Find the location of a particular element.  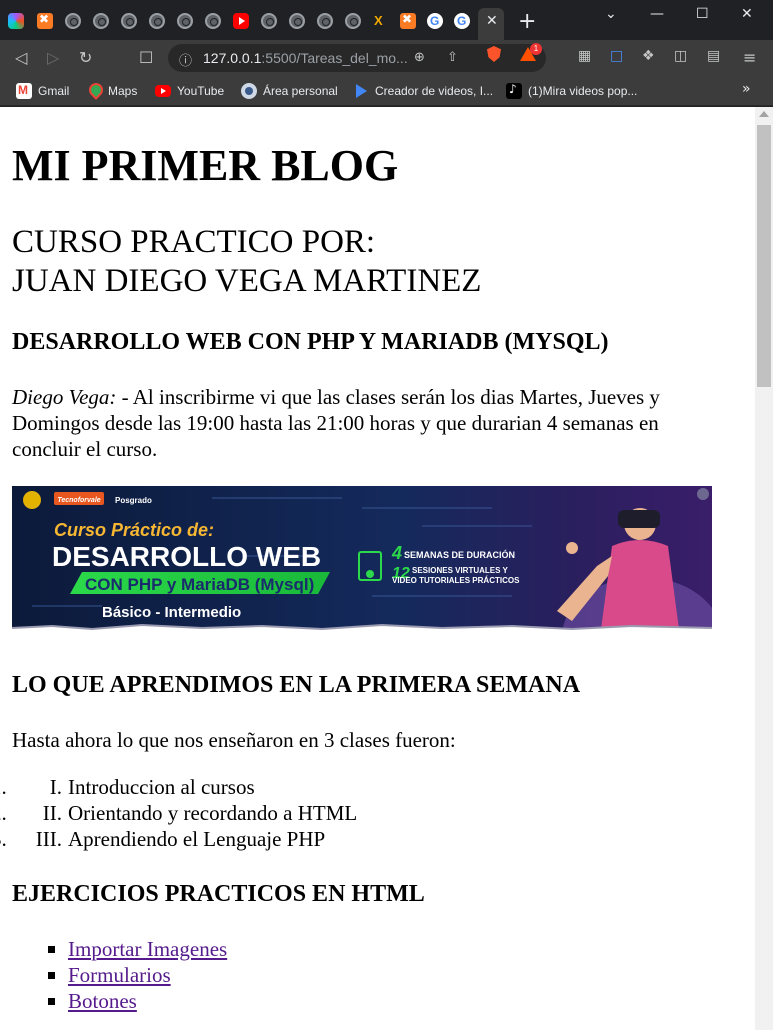

share-icon: ⇧ is located at coordinates (452, 57).